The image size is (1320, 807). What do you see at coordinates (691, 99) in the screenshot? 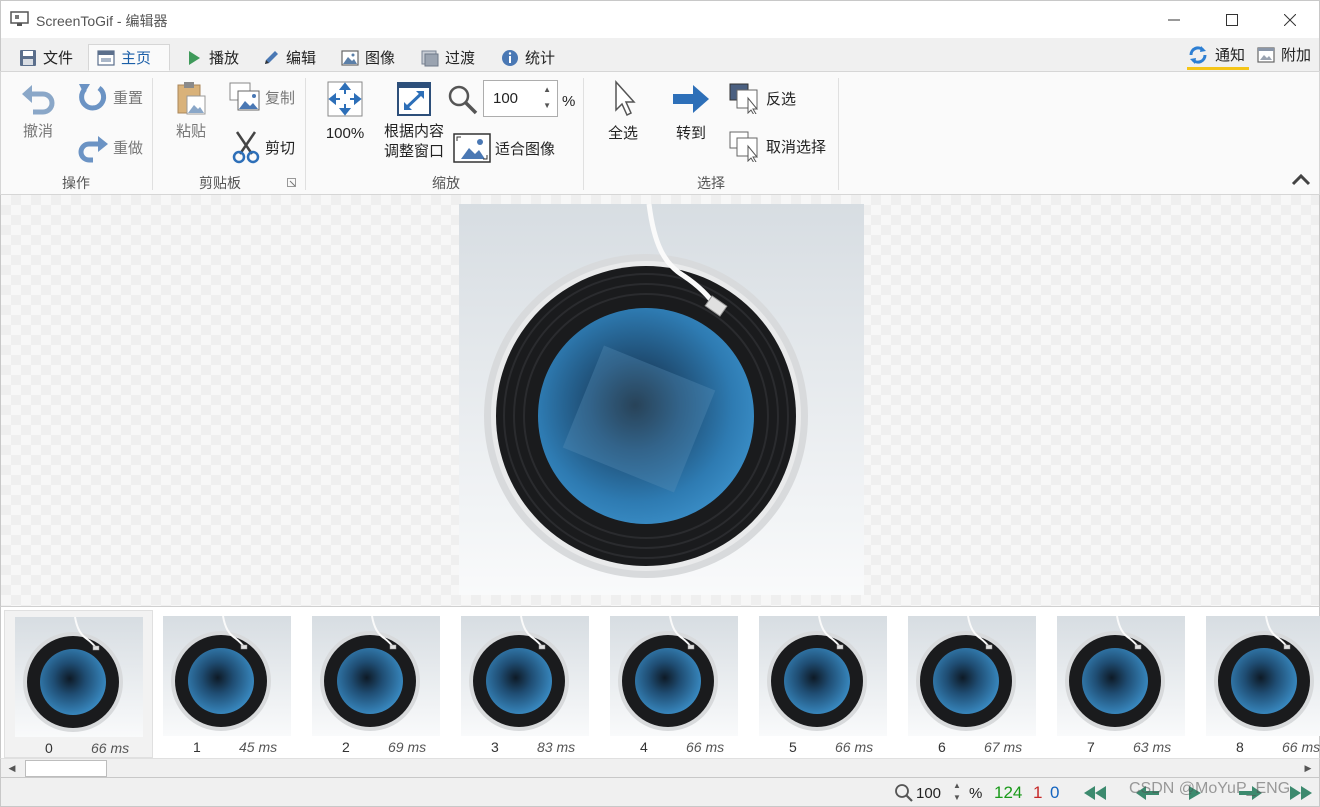
I see `arrow-right-icon` at bounding box center [691, 99].